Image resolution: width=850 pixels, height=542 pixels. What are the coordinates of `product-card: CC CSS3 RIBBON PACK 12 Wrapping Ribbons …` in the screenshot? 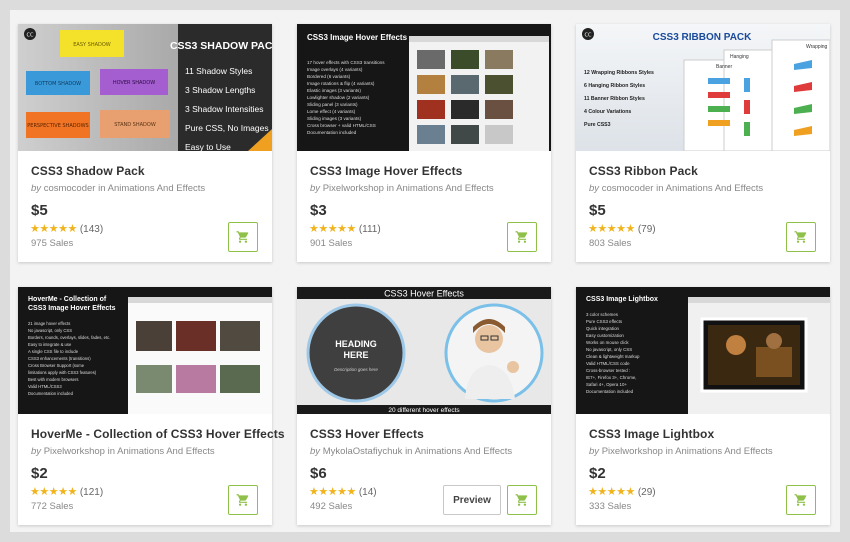 It's located at (703, 143).